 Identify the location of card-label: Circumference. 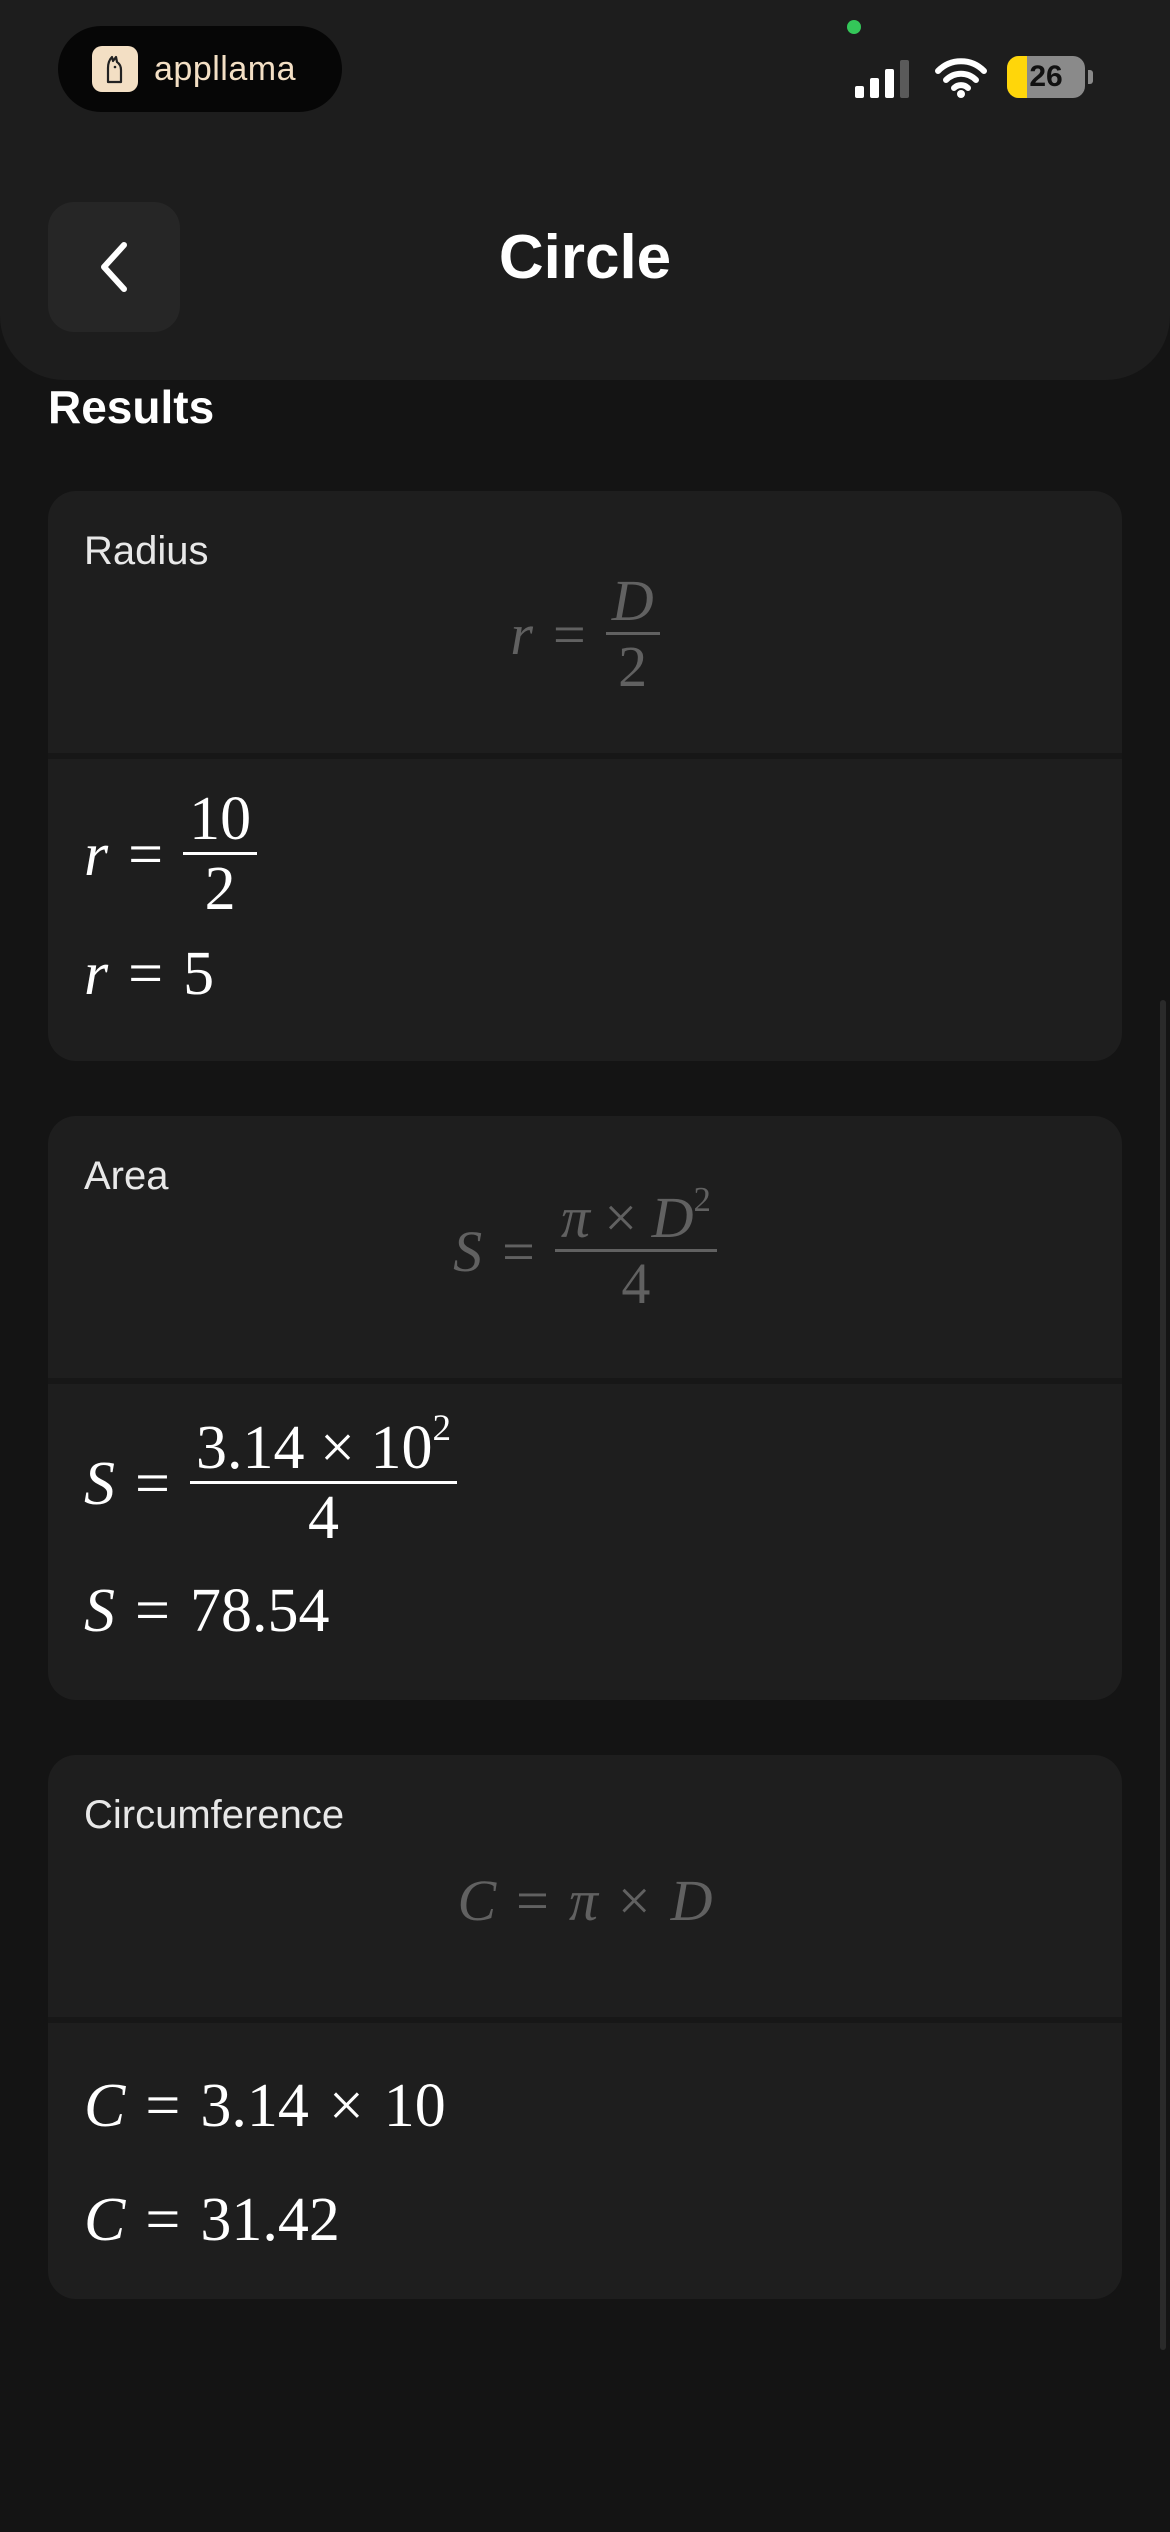
(214, 1815).